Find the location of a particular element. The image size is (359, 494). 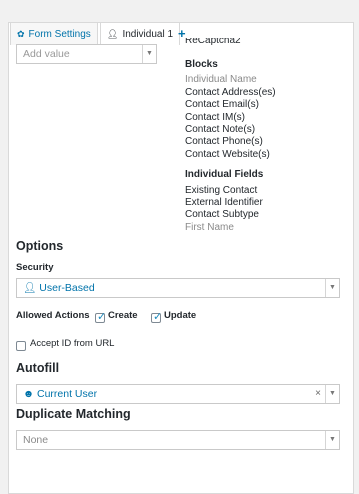

security-label: Security is located at coordinates (35, 267).